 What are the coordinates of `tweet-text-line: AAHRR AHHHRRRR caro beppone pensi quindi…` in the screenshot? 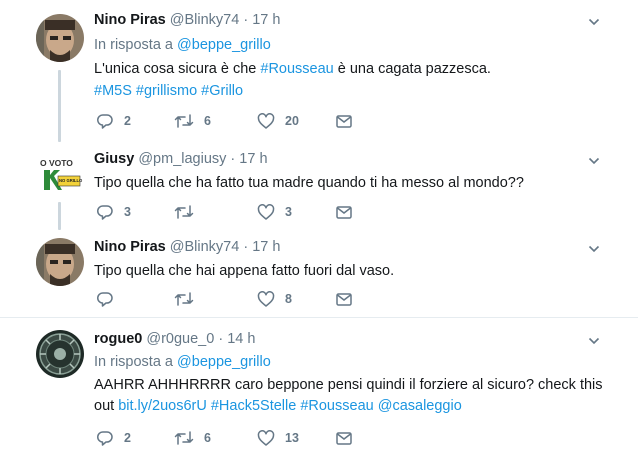 It's located at (348, 385).